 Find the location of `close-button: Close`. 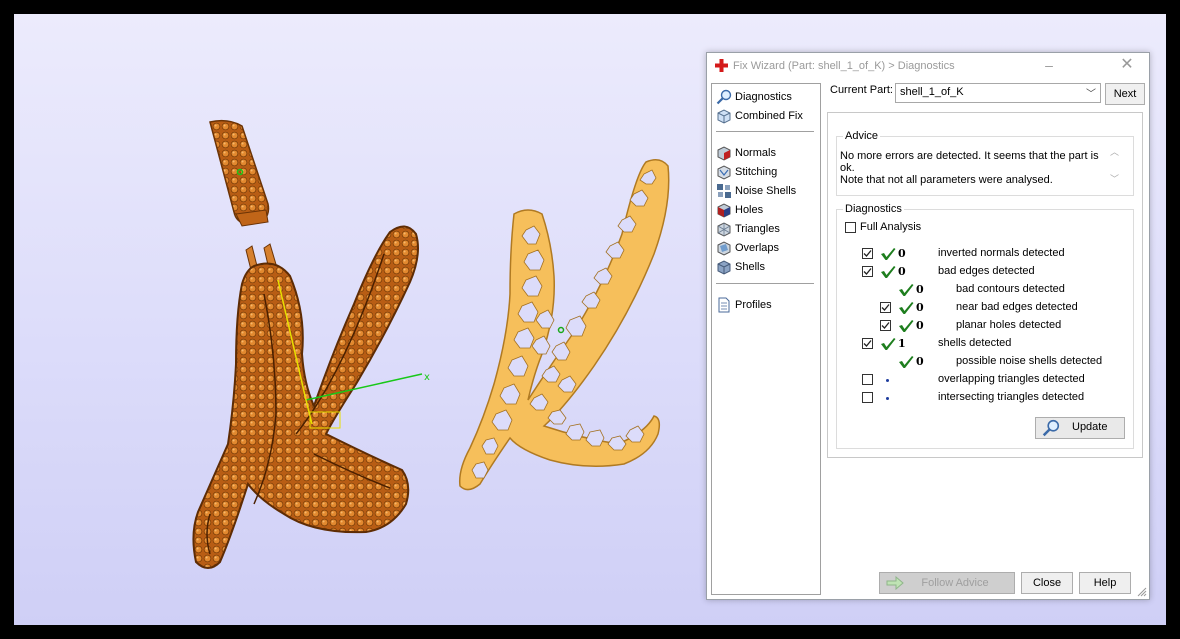

close-button: Close is located at coordinates (1047, 583).